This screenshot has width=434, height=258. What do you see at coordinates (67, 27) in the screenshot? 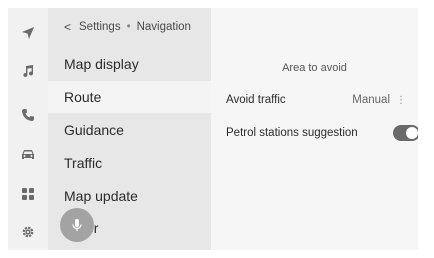
I see `back-button: <` at bounding box center [67, 27].